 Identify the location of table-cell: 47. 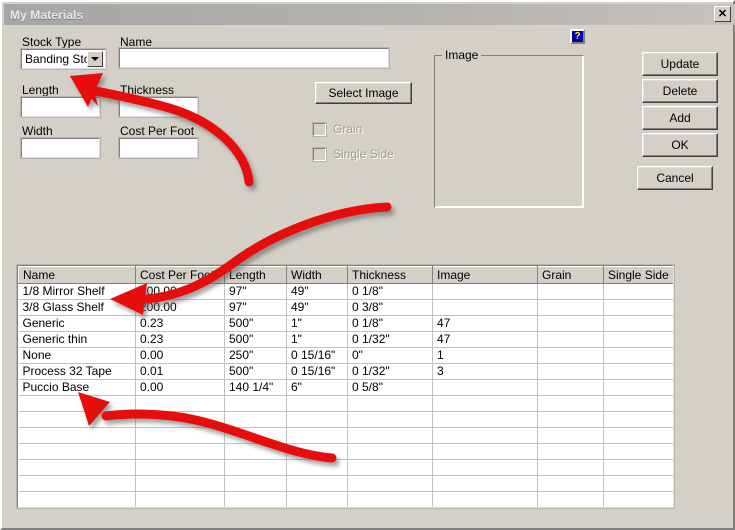
(485, 323).